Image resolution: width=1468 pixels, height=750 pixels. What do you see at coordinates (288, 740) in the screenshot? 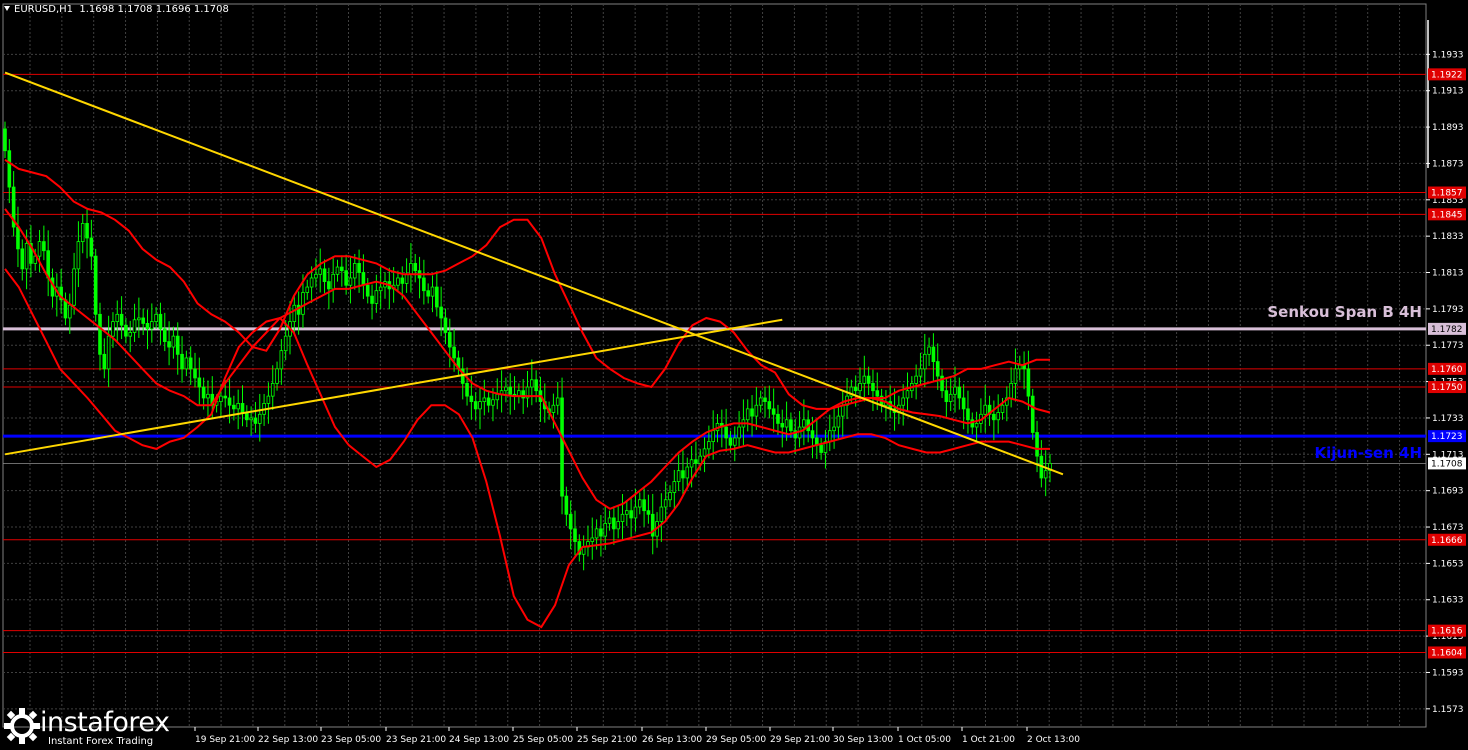
I see `x-tick-label: 22 Sep 13:00` at bounding box center [288, 740].